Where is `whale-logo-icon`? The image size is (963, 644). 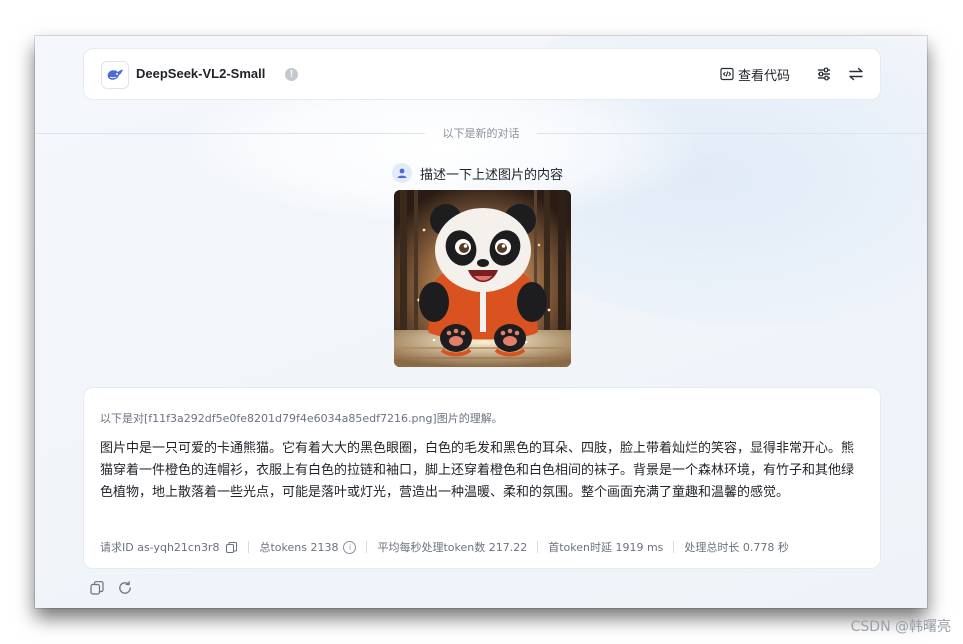 whale-logo-icon is located at coordinates (115, 75).